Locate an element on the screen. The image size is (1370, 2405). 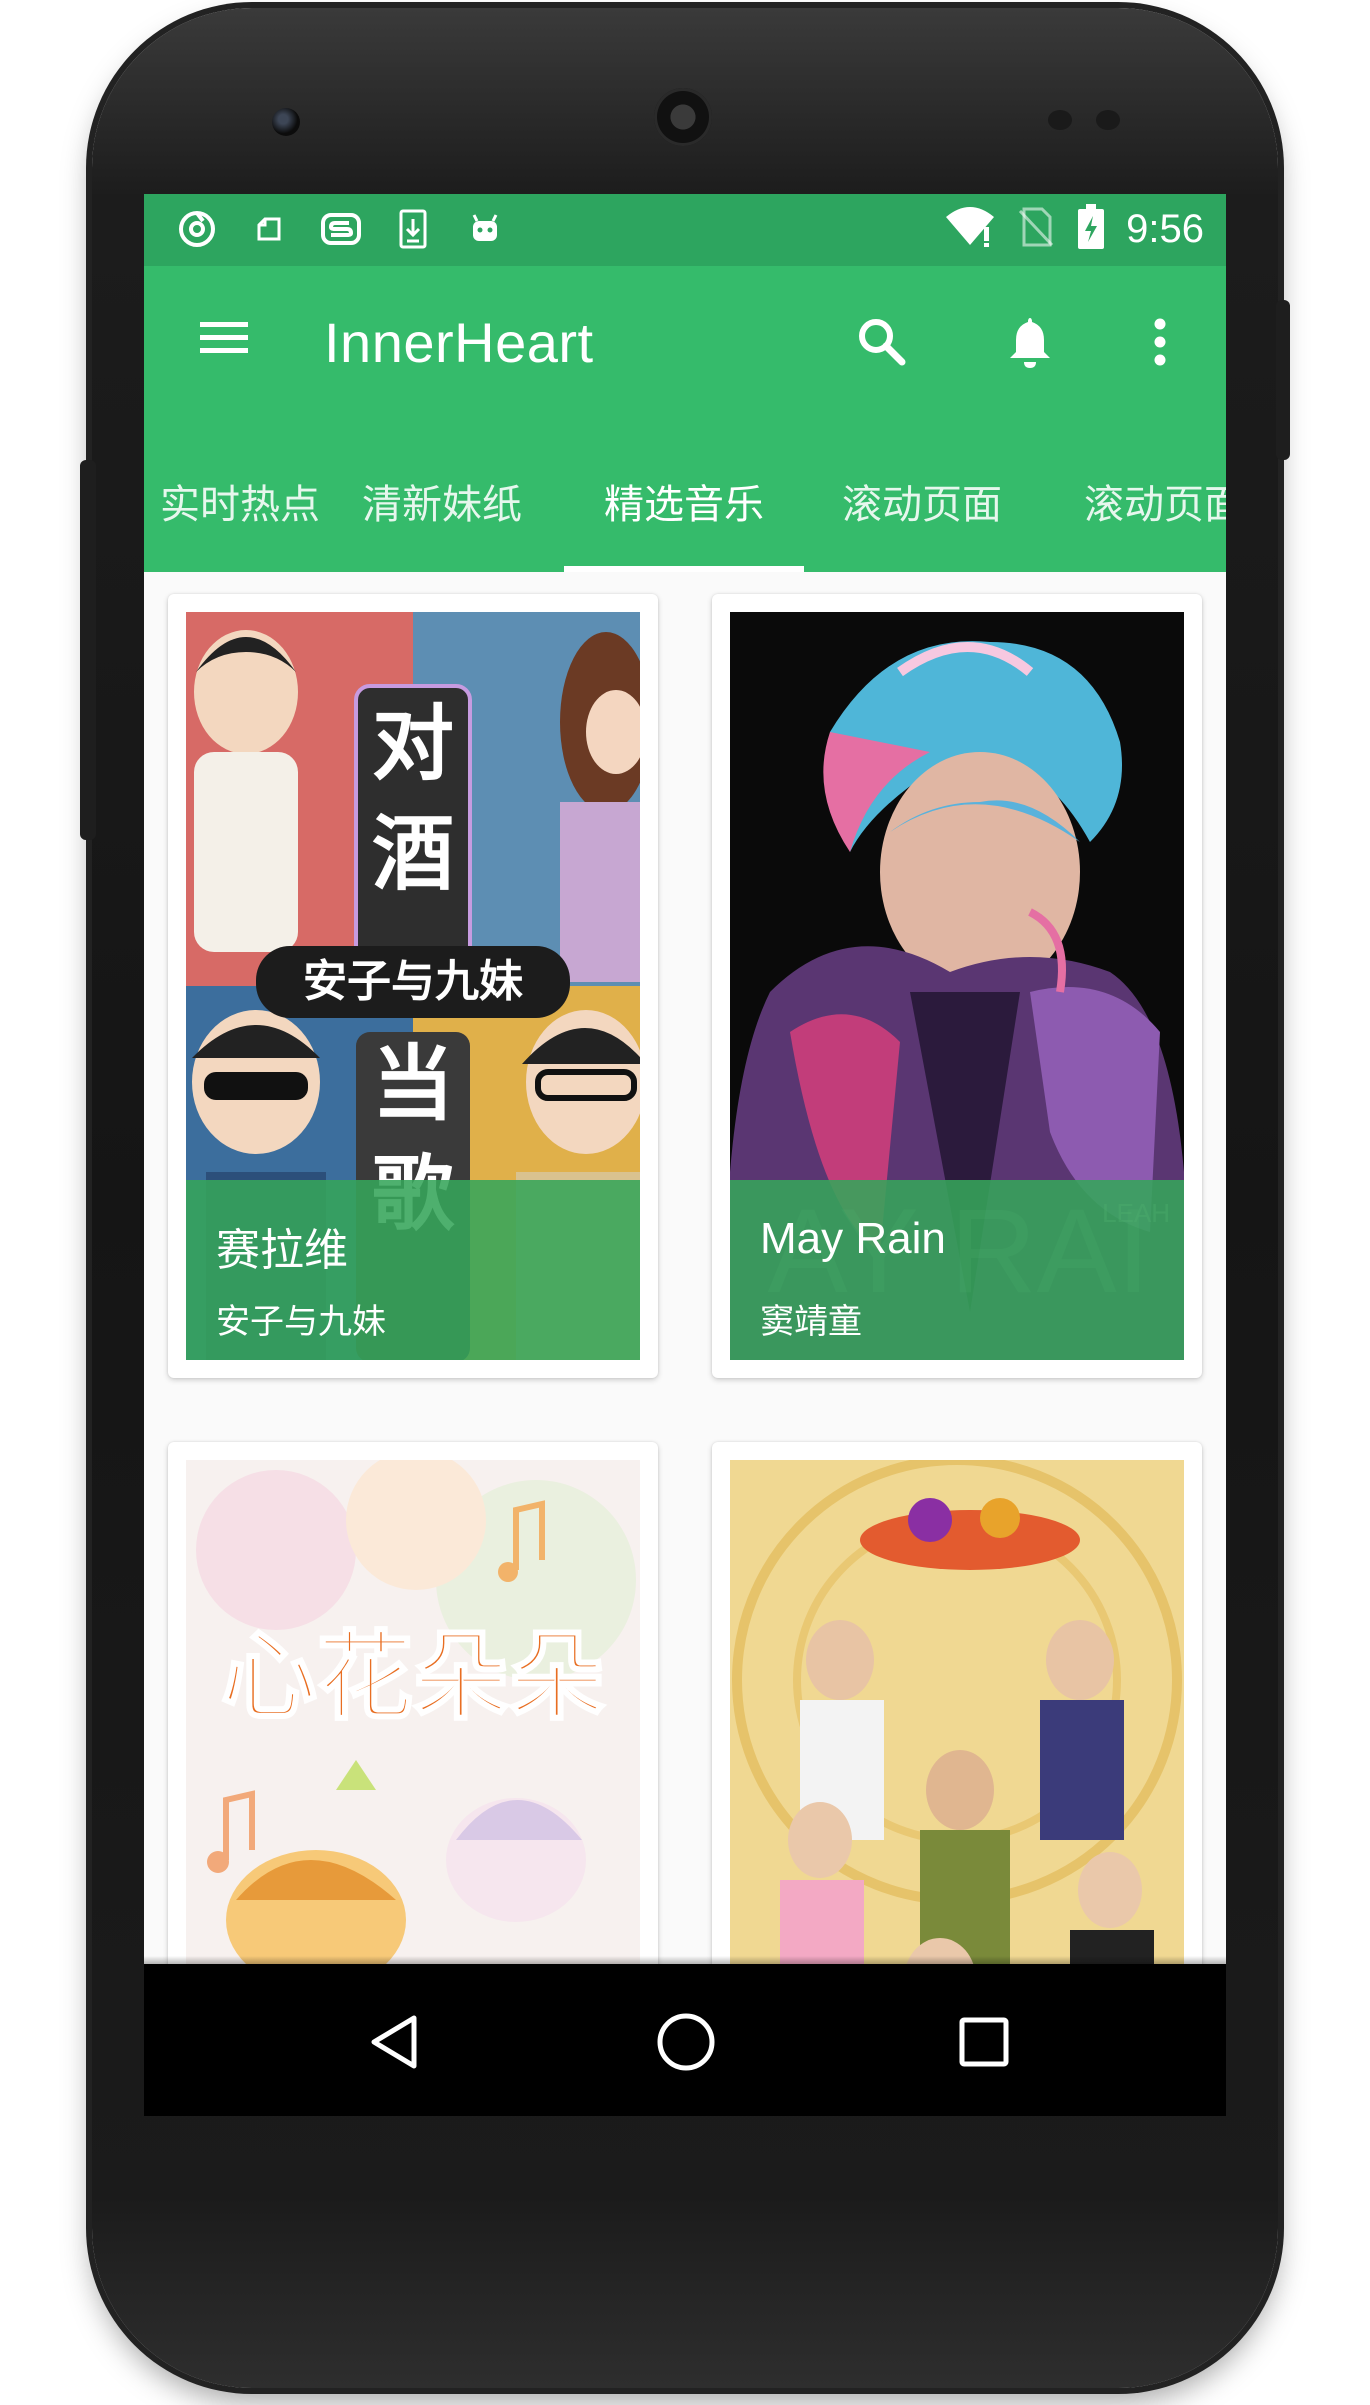
download-icon is located at coordinates (413, 229).